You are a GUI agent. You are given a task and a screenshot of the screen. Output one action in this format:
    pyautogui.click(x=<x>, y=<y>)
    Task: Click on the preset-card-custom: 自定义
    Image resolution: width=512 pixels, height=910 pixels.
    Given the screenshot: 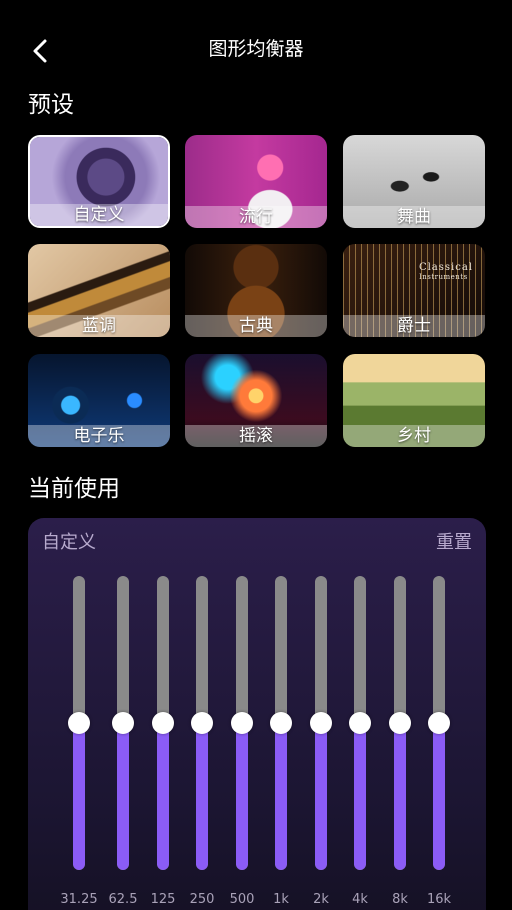 What is the action you would take?
    pyautogui.click(x=99, y=181)
    